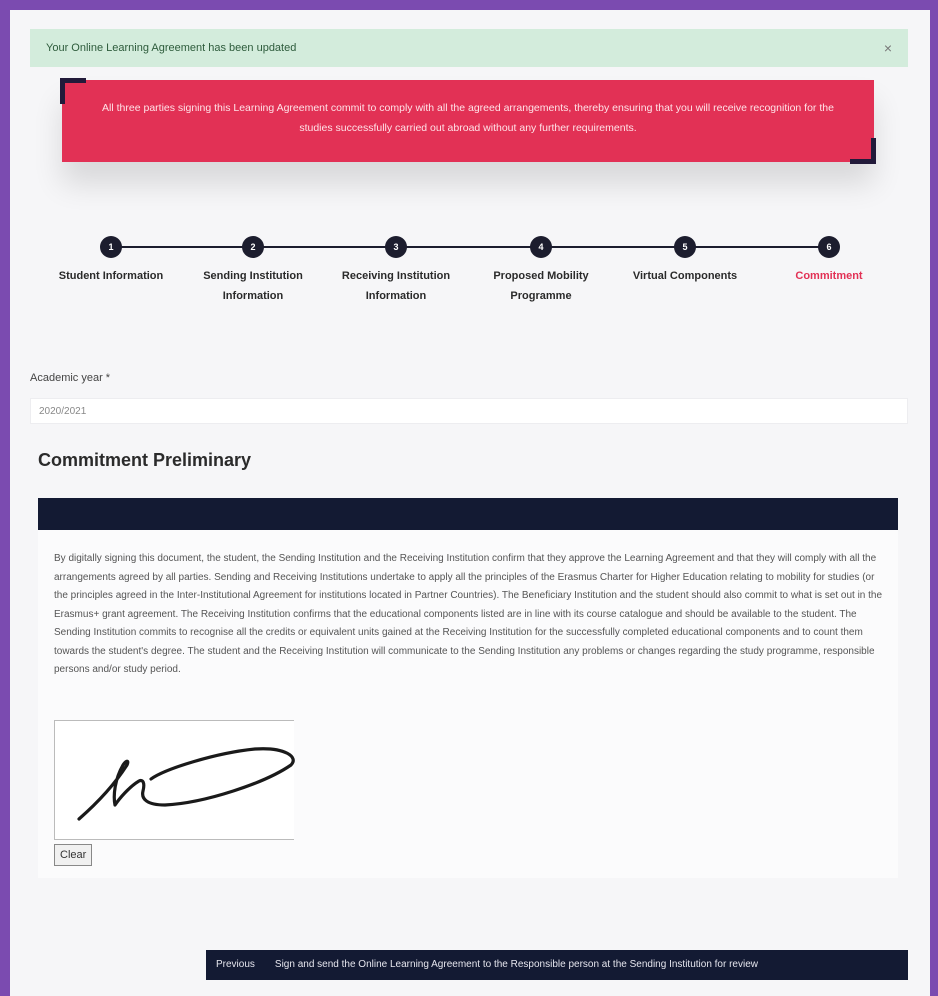 The width and height of the screenshot is (938, 996). Describe the element at coordinates (541, 247) in the screenshot. I see `step-number: 4` at that location.